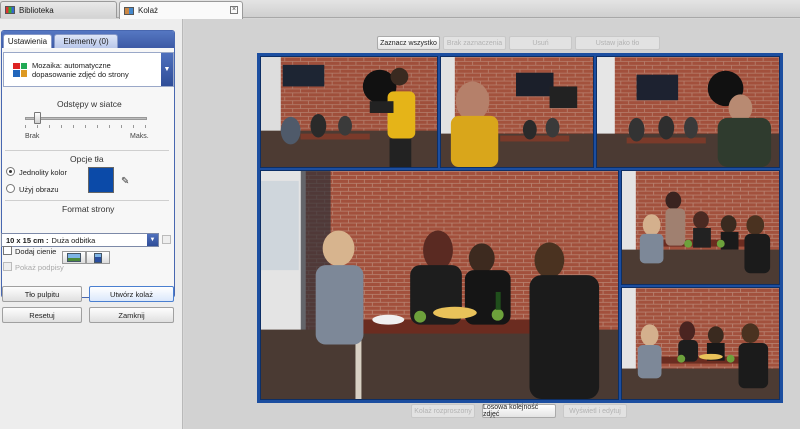 The width and height of the screenshot is (800, 429). What do you see at coordinates (125, 181) in the screenshot?
I see `eyedropper-icon: ✎` at bounding box center [125, 181].